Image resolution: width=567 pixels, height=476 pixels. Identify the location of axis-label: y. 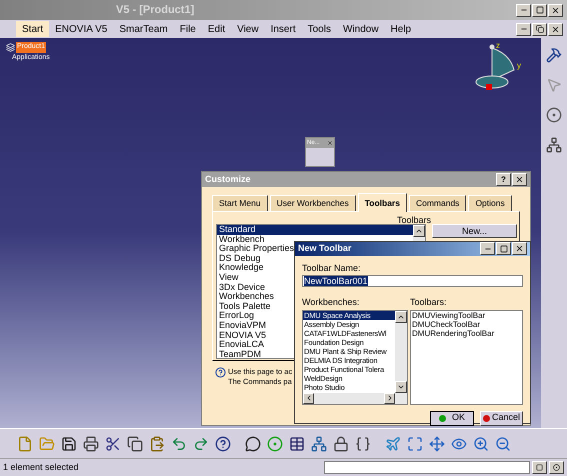
(519, 66).